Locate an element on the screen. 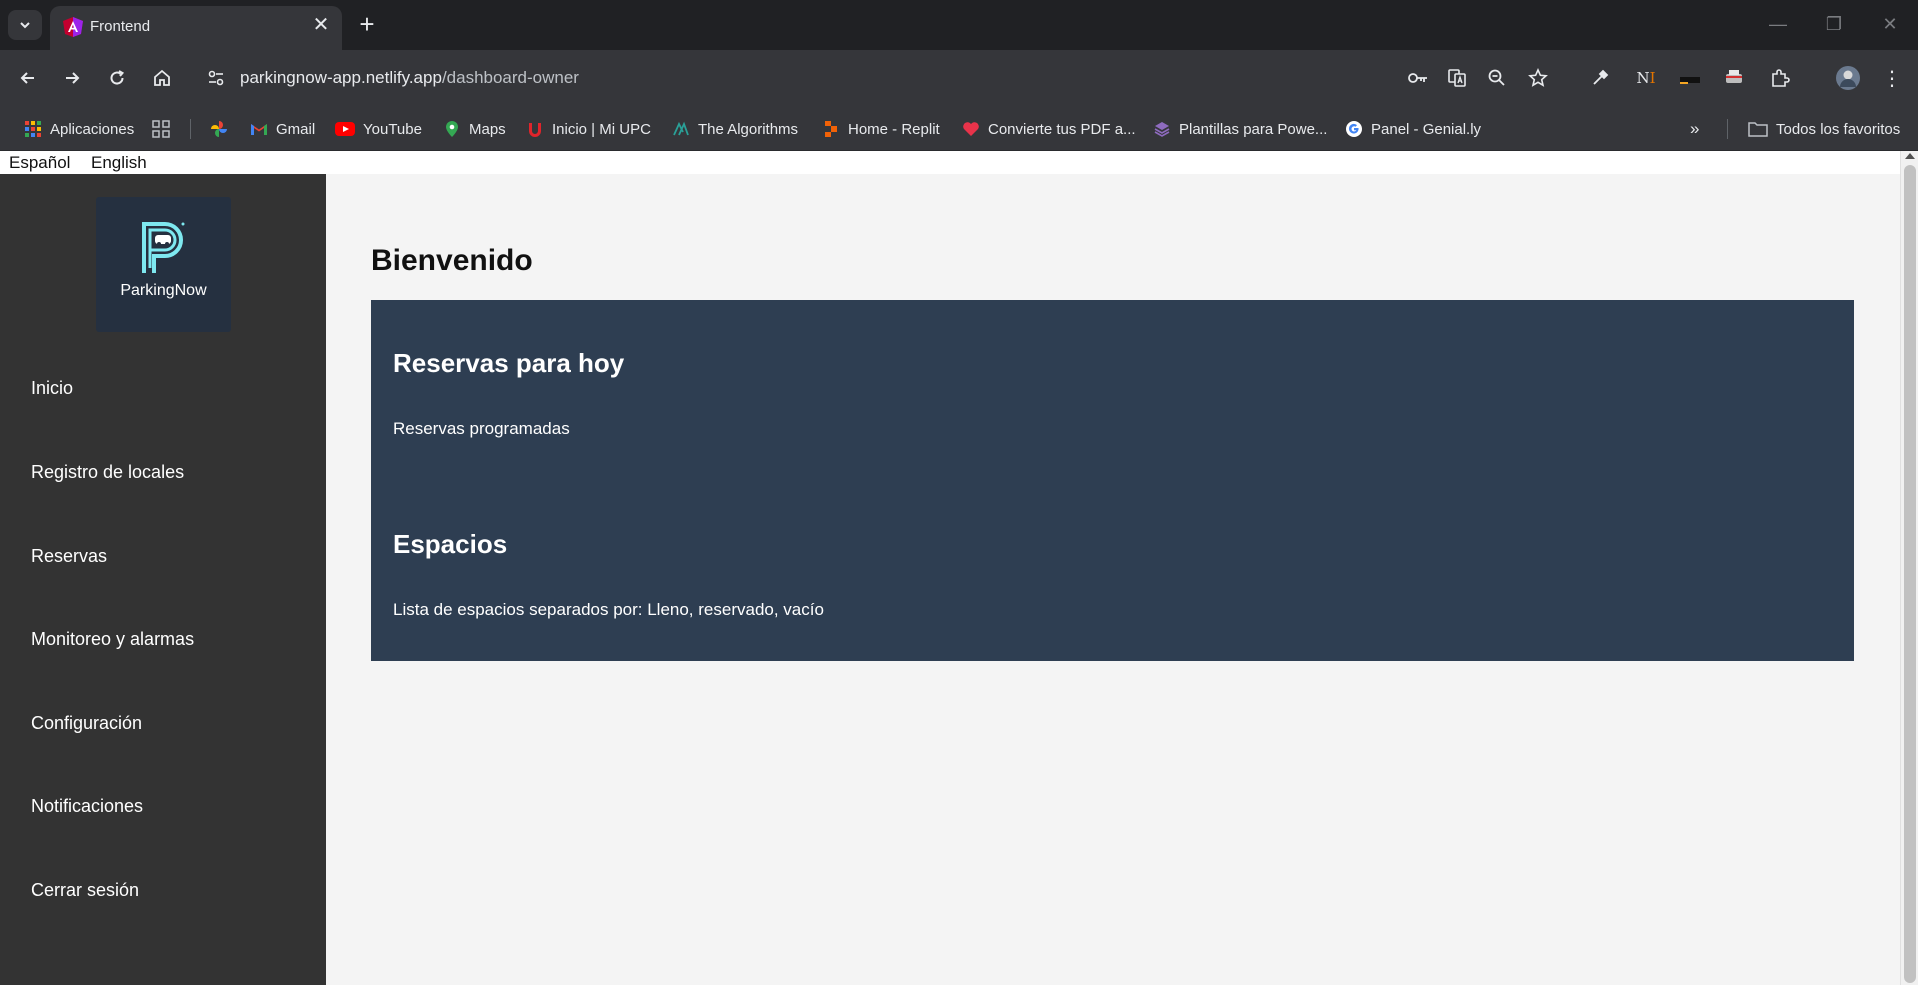  lang-english-button: English is located at coordinates (119, 163).